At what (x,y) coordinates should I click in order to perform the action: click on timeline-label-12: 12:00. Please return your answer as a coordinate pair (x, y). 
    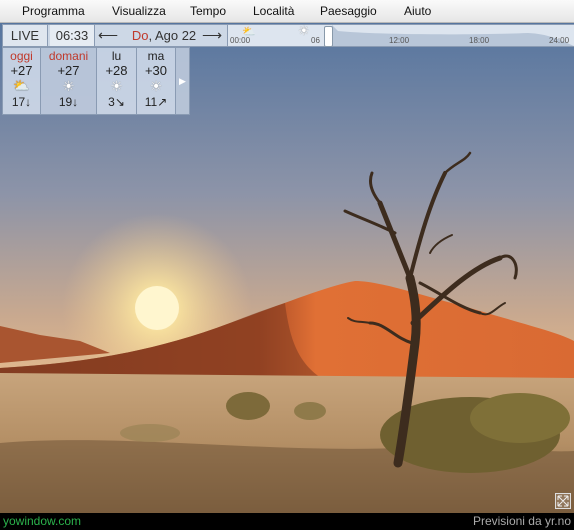
    Looking at the image, I should click on (399, 40).